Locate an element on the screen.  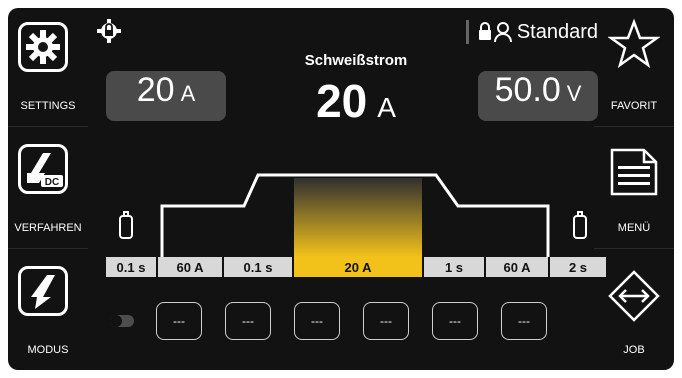
toggle-knob is located at coordinates (116, 321).